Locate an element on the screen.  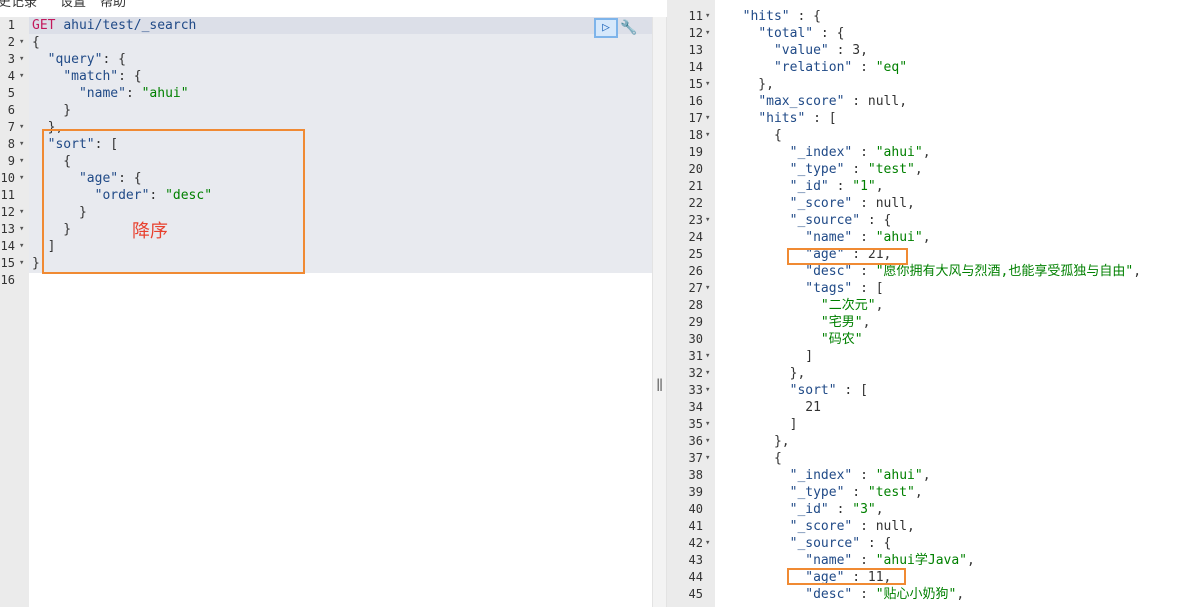
line-number: 24 is located at coordinates (695, 237).